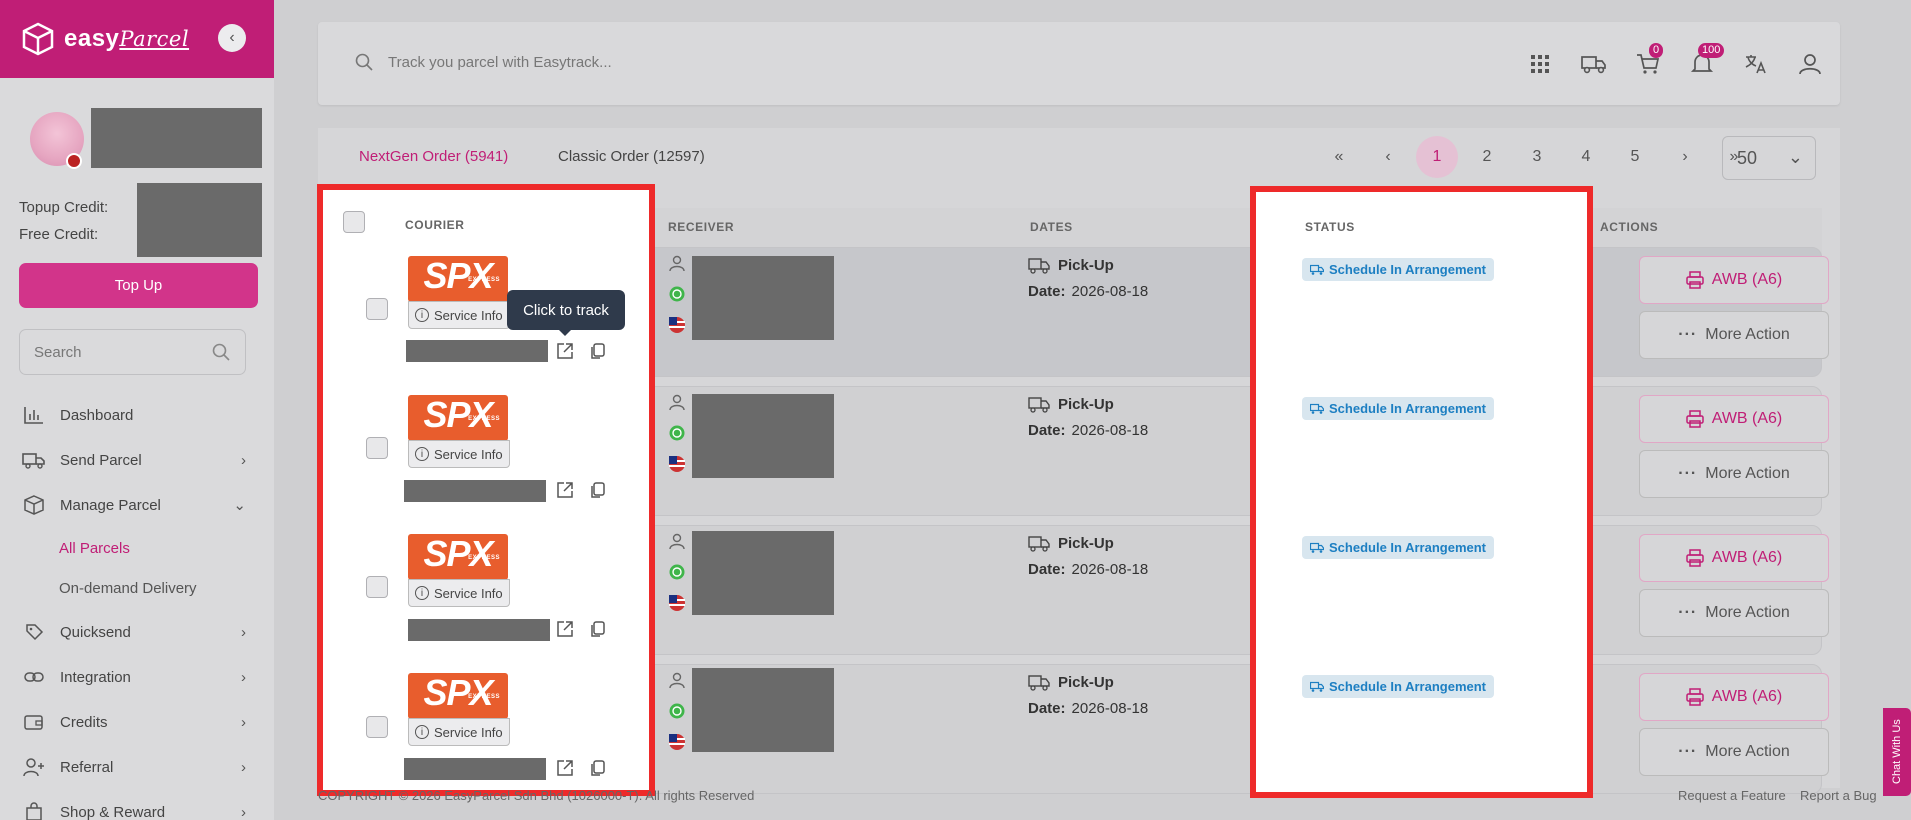 The image size is (1911, 820). What do you see at coordinates (1756, 64) in the screenshot?
I see `translate-icon` at bounding box center [1756, 64].